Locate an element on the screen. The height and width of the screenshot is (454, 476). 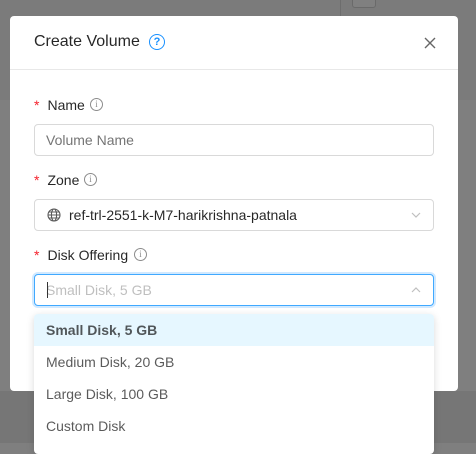
chevron-down-icon is located at coordinates (416, 215).